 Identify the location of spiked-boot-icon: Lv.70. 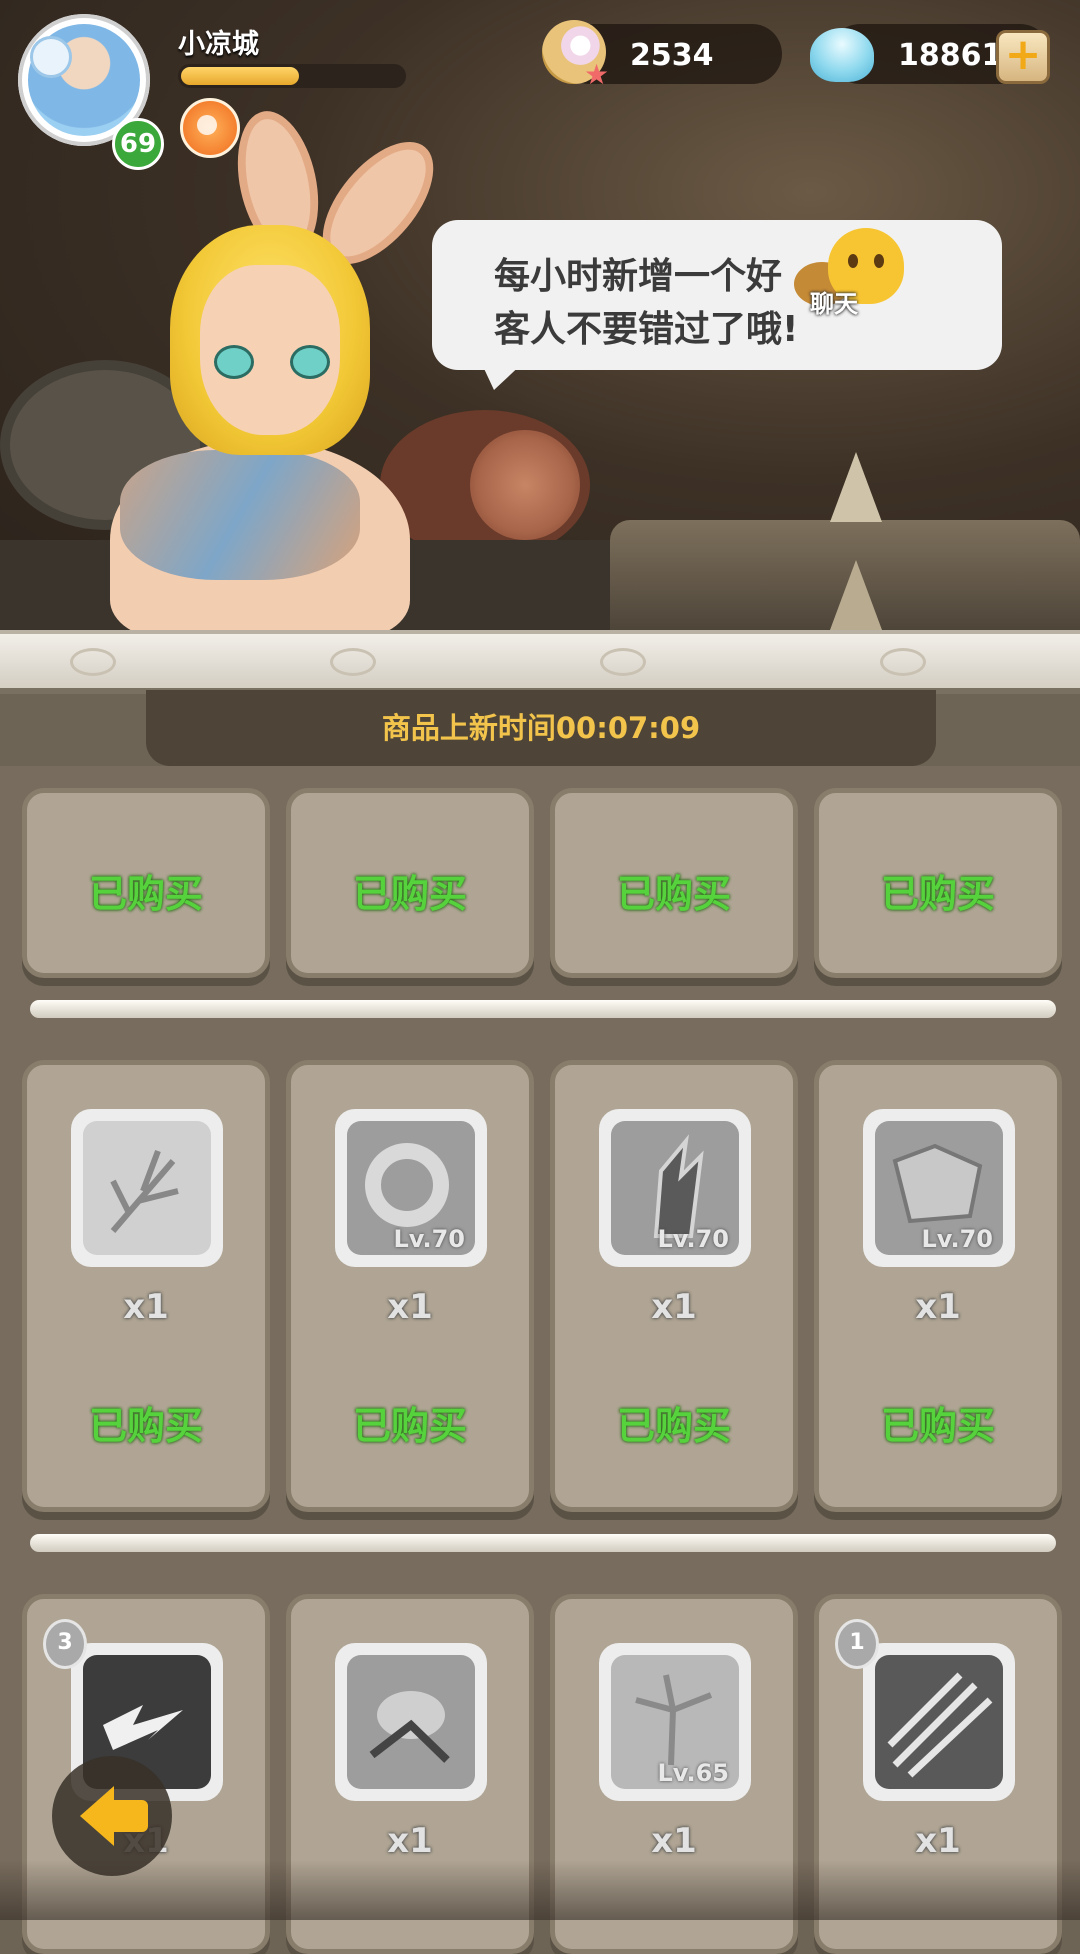
(675, 1188).